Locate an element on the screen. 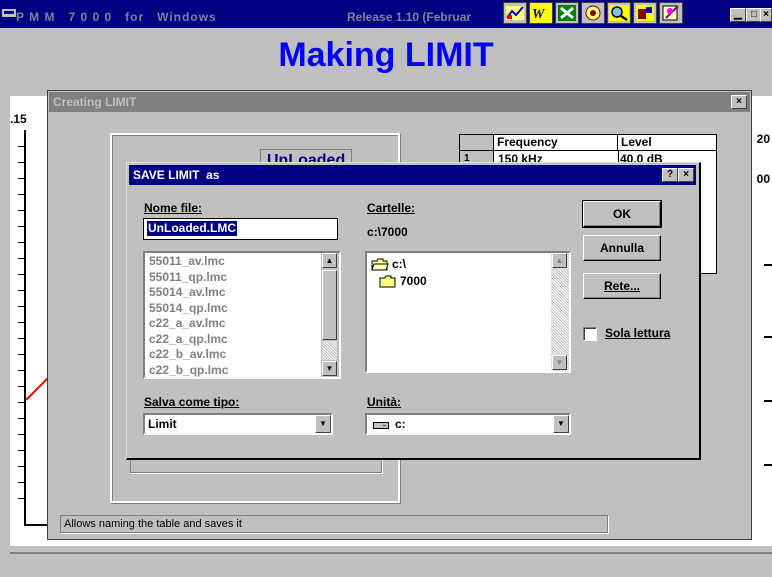  left-axis is located at coordinates (25, 328).